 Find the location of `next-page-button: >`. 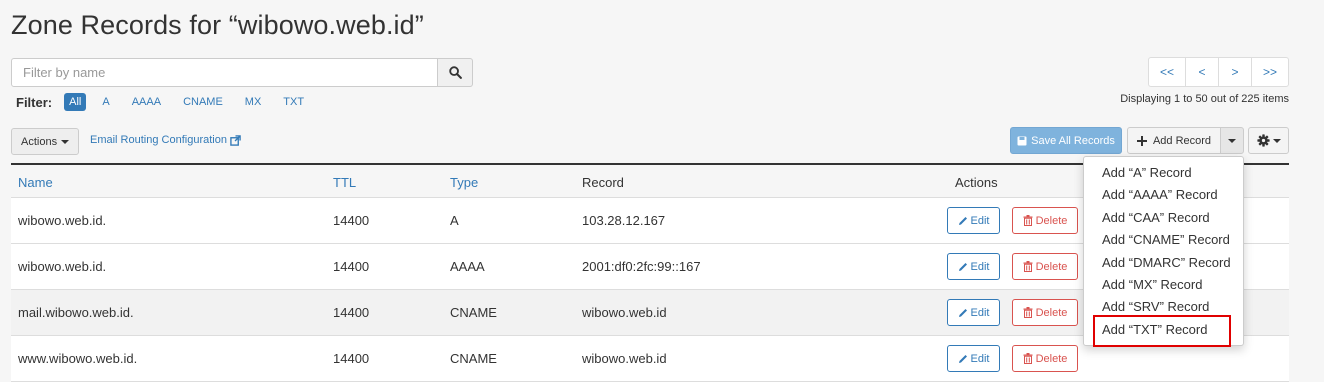

next-page-button: > is located at coordinates (1235, 72).